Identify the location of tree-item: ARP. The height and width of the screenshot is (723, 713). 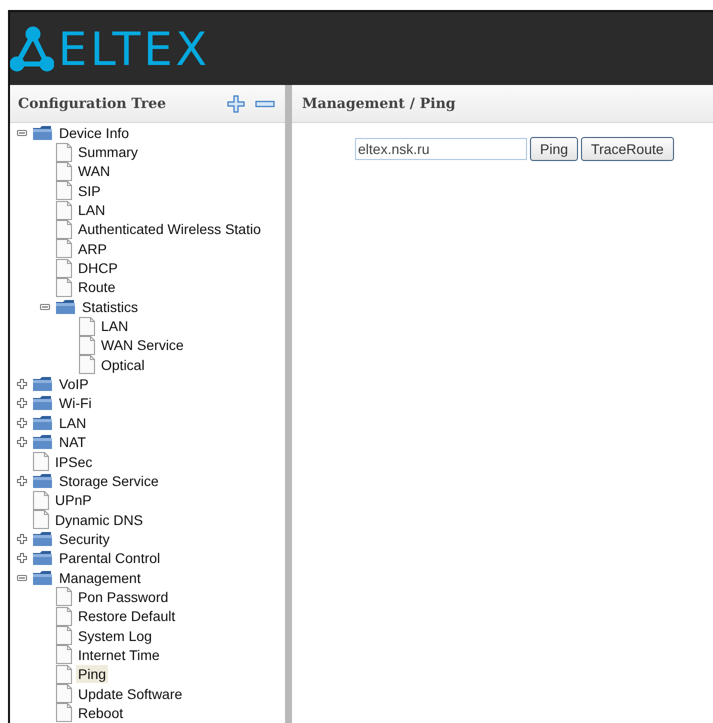
(92, 249).